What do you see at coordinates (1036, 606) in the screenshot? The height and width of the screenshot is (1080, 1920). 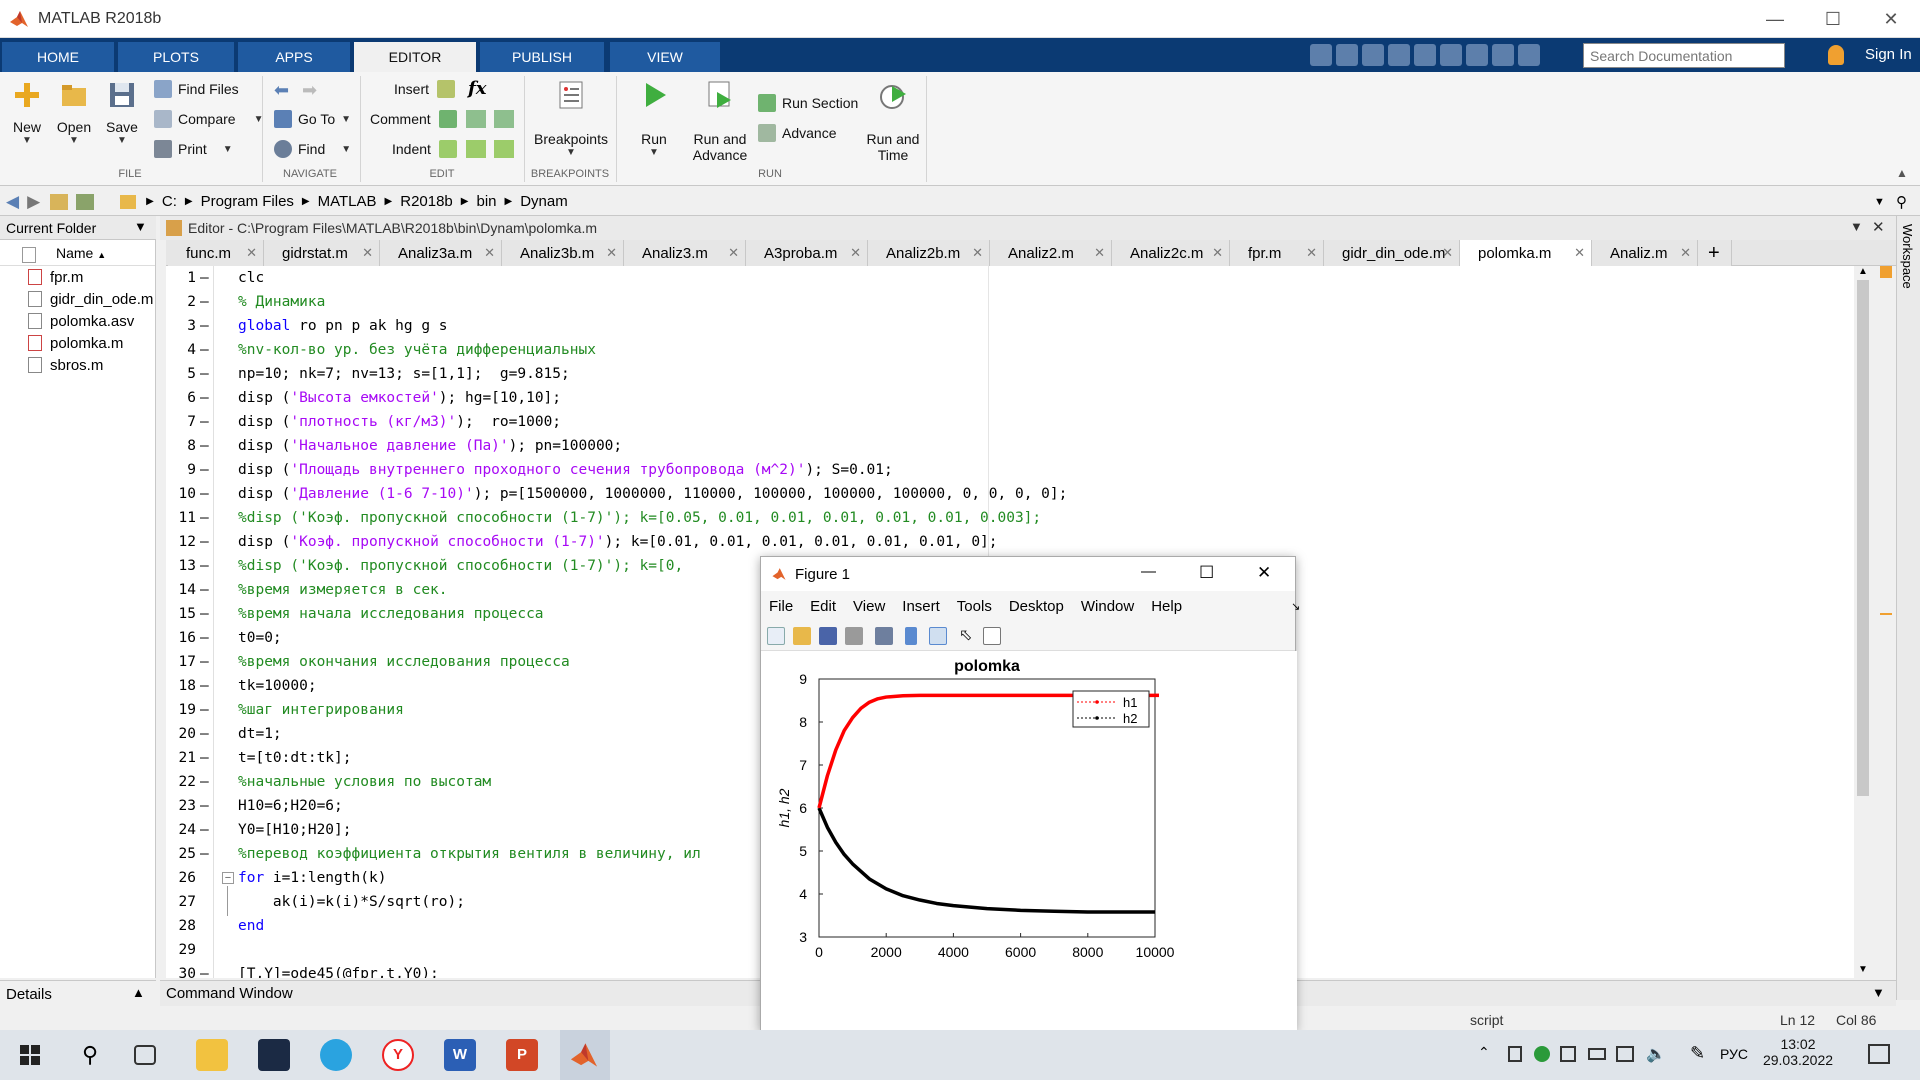 I see `menu-desktop: Desktop` at bounding box center [1036, 606].